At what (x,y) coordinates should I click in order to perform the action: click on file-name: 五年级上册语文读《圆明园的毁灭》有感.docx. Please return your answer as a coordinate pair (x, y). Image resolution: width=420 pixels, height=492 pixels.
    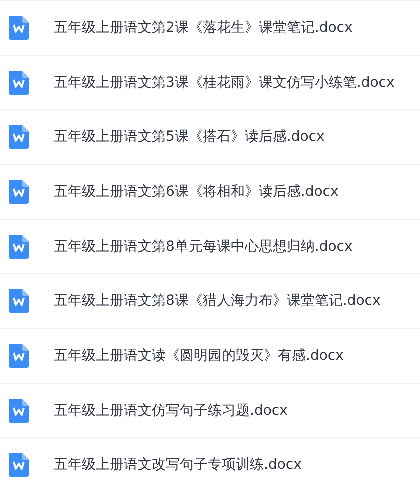
    Looking at the image, I should click on (199, 355).